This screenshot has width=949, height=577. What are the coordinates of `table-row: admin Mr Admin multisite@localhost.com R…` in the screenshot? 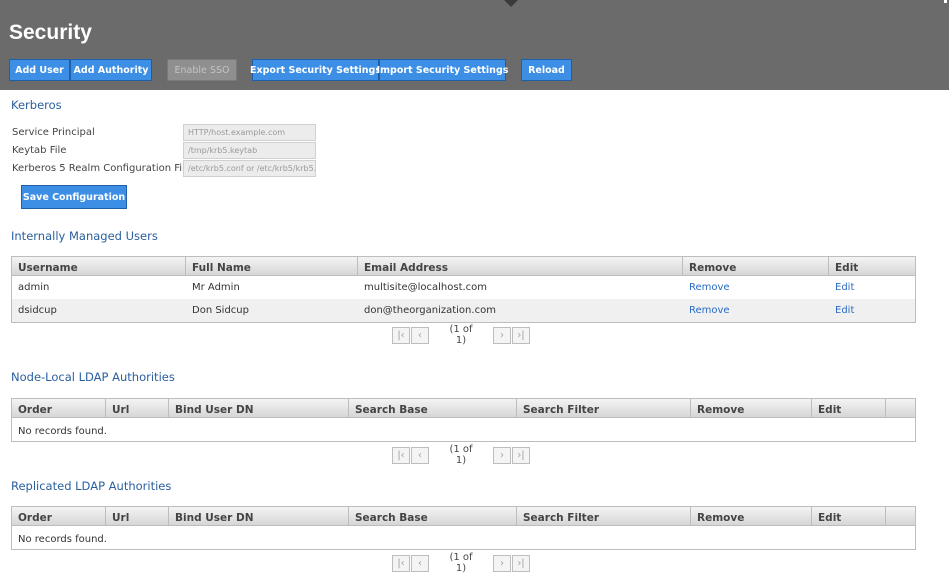 It's located at (463, 287).